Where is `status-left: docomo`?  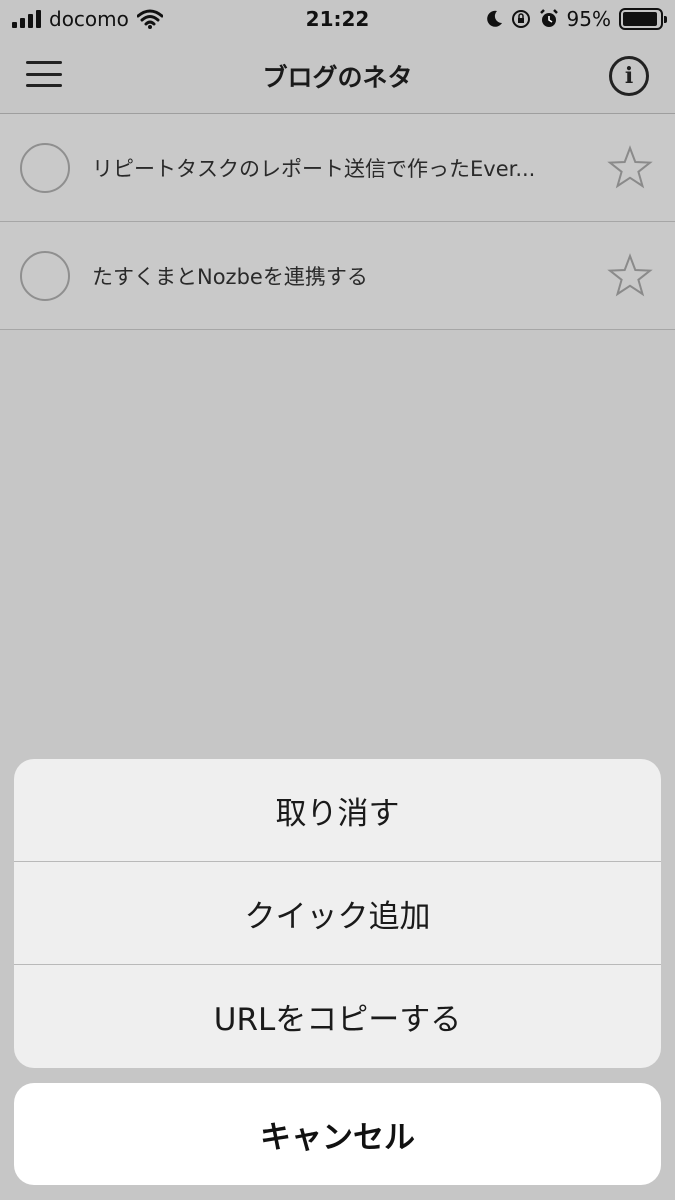
status-left: docomo is located at coordinates (87, 19).